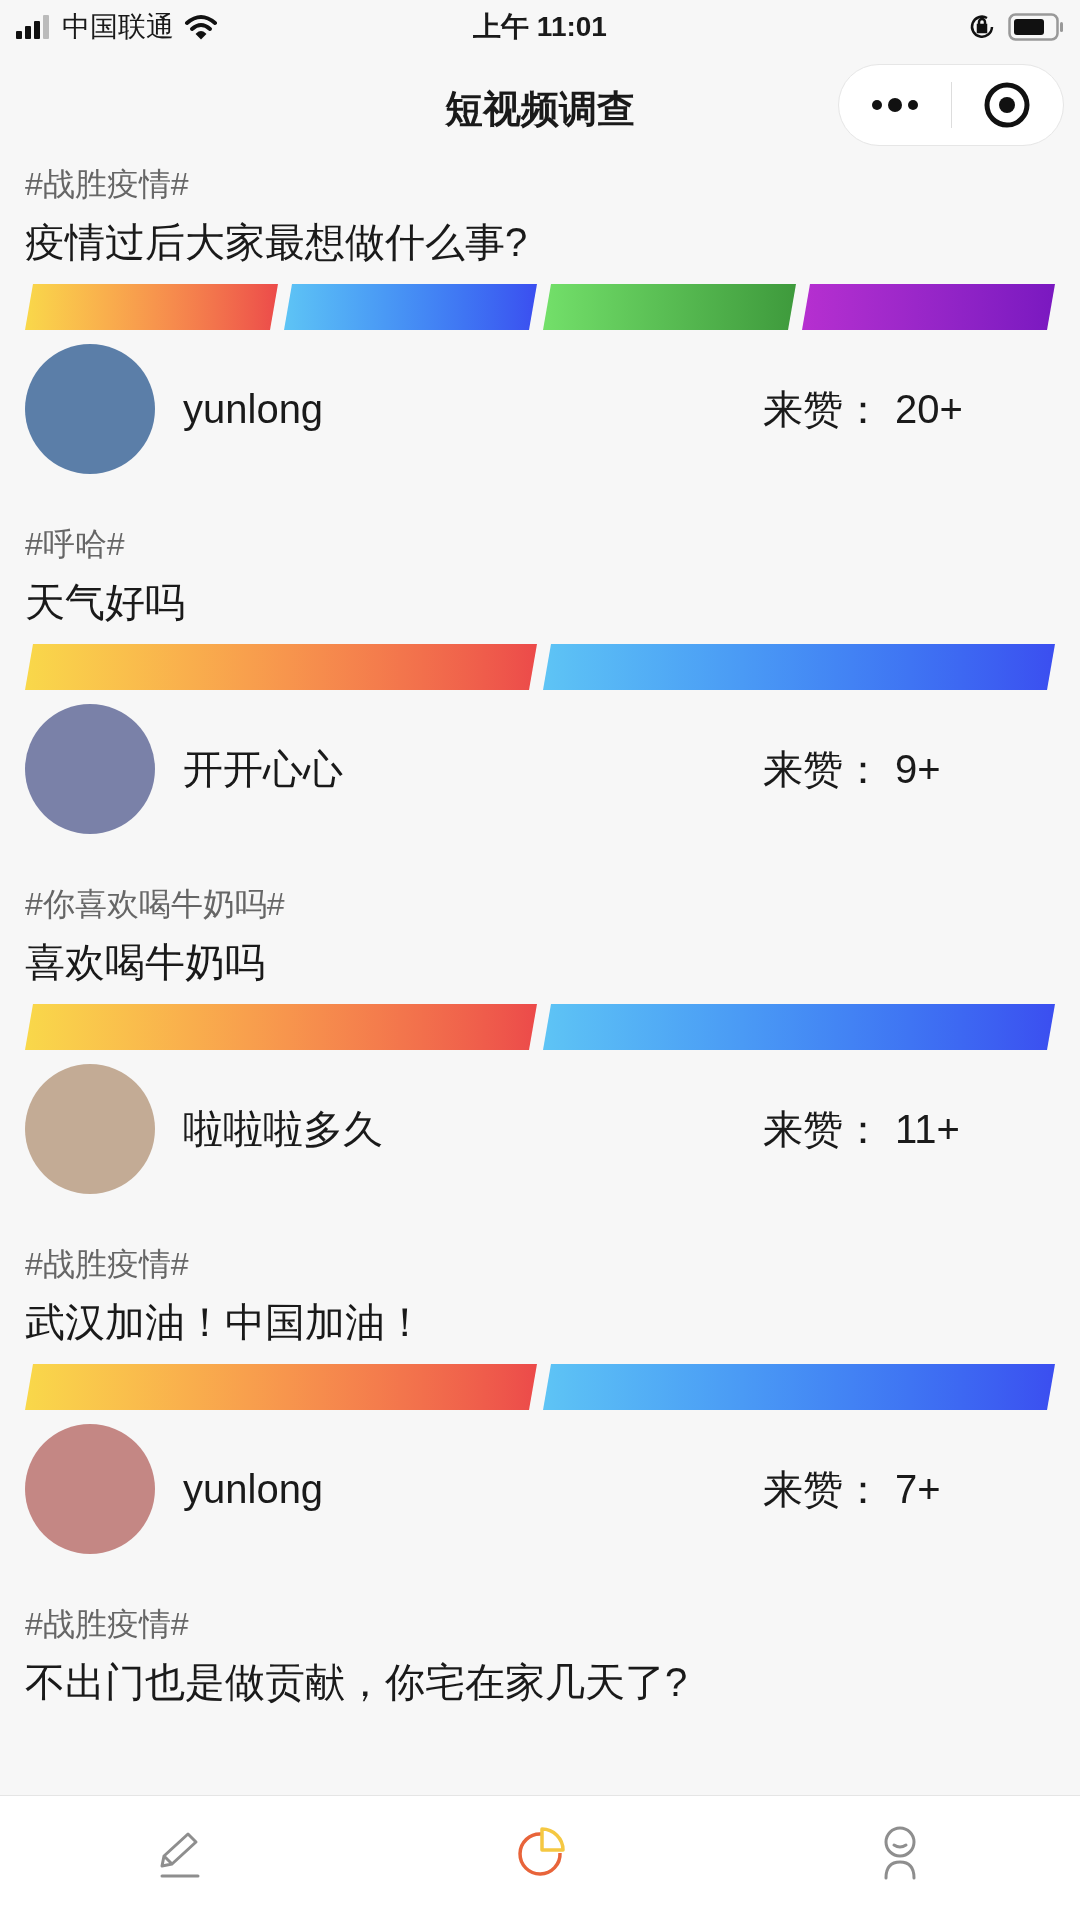  Describe the element at coordinates (928, 1129) in the screenshot. I see `likes-count: 11+` at that location.